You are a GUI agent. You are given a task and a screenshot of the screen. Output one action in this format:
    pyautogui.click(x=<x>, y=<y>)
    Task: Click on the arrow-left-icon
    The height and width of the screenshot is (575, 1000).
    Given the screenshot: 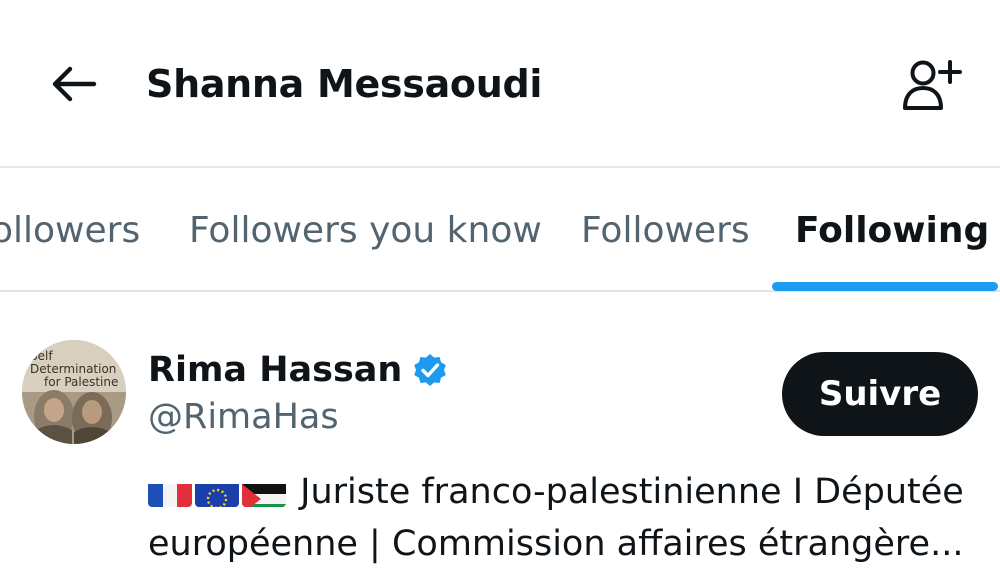 What is the action you would take?
    pyautogui.click(x=74, y=84)
    